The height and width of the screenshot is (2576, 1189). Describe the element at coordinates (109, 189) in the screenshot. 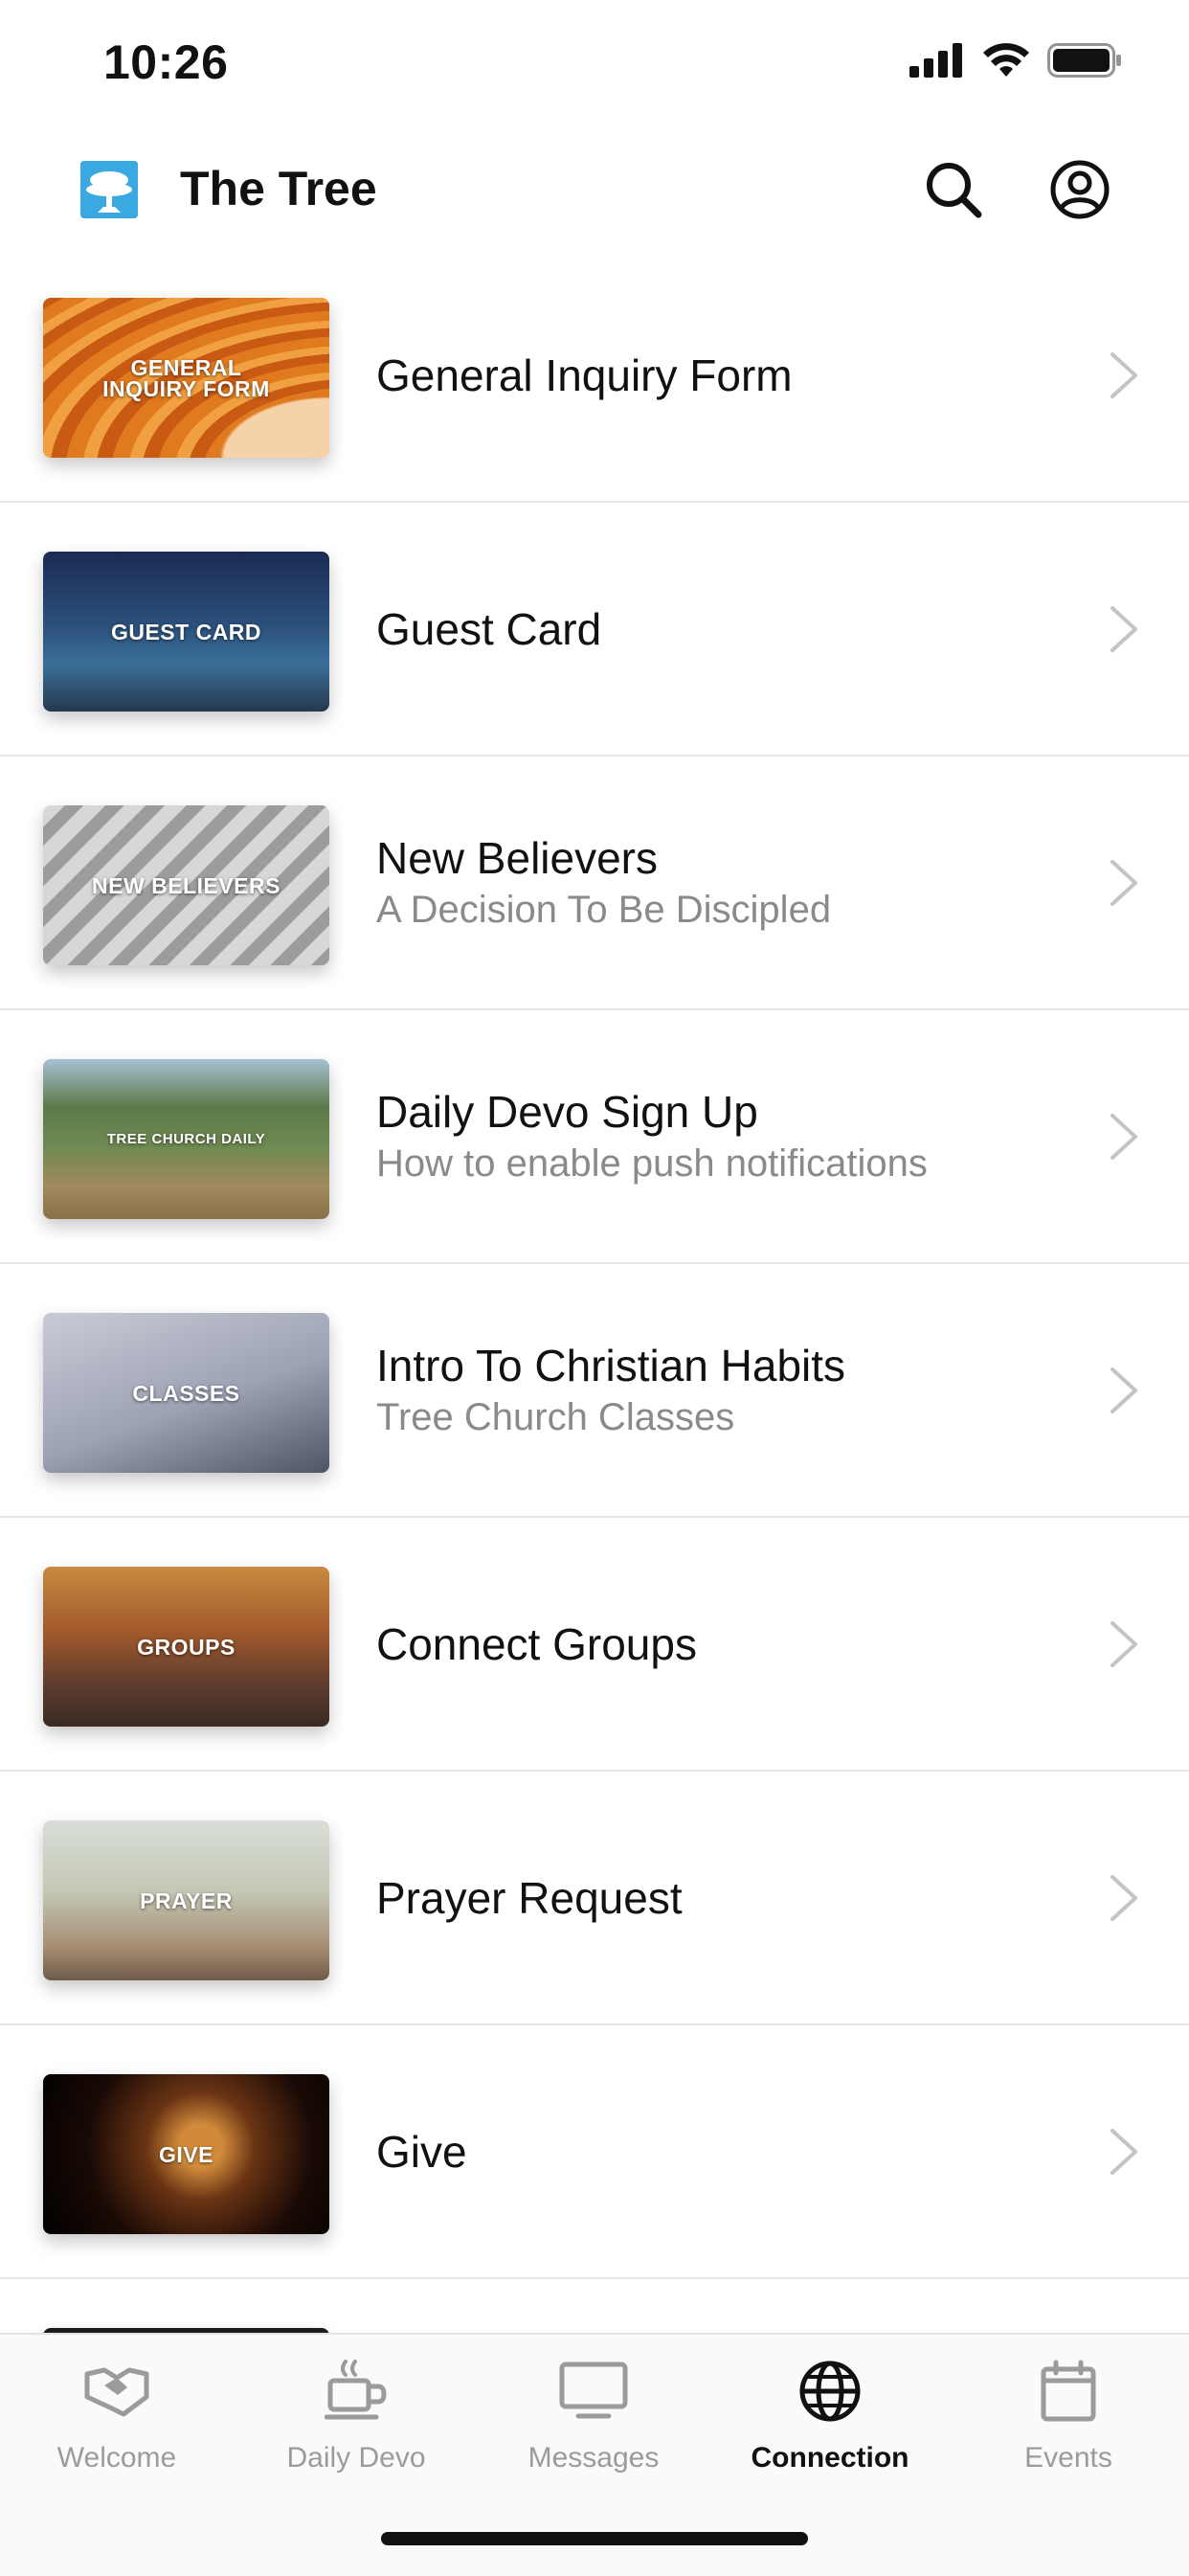

I see `tree-logo-icon` at that location.